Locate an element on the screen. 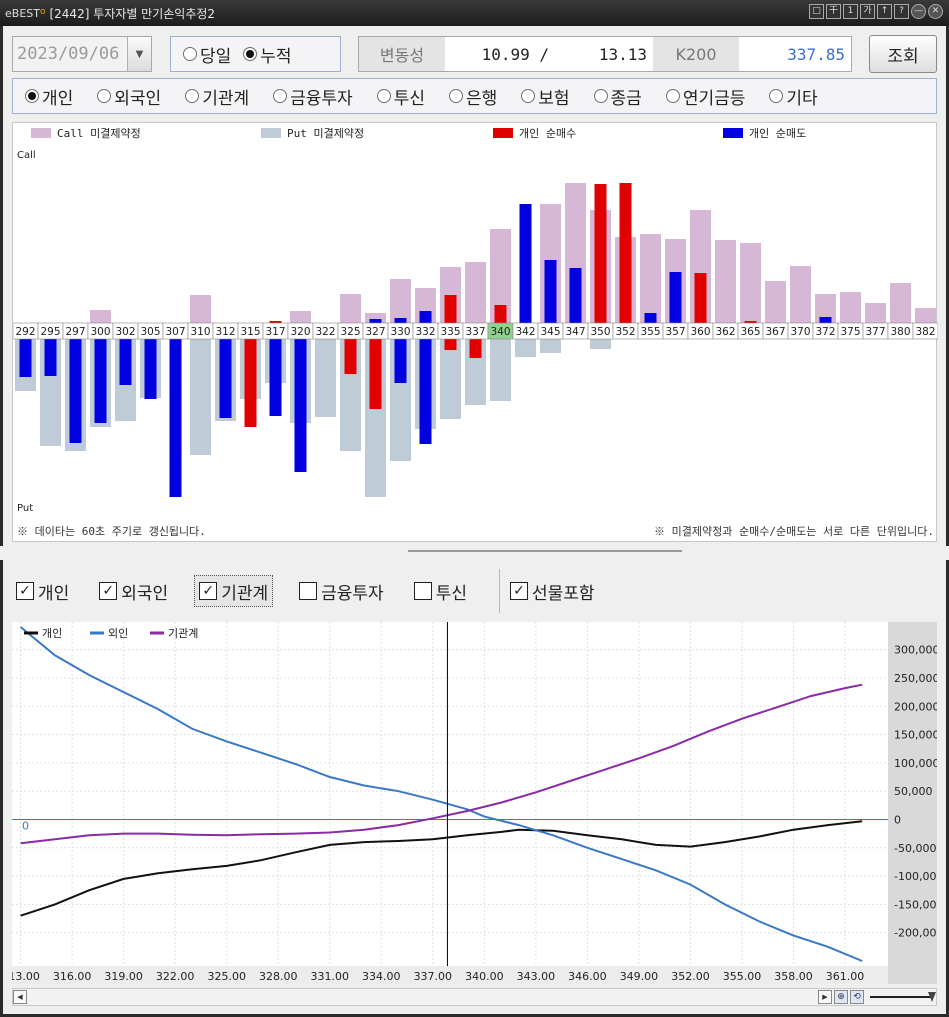  scroll-left-button: ◀ is located at coordinates (20, 997).